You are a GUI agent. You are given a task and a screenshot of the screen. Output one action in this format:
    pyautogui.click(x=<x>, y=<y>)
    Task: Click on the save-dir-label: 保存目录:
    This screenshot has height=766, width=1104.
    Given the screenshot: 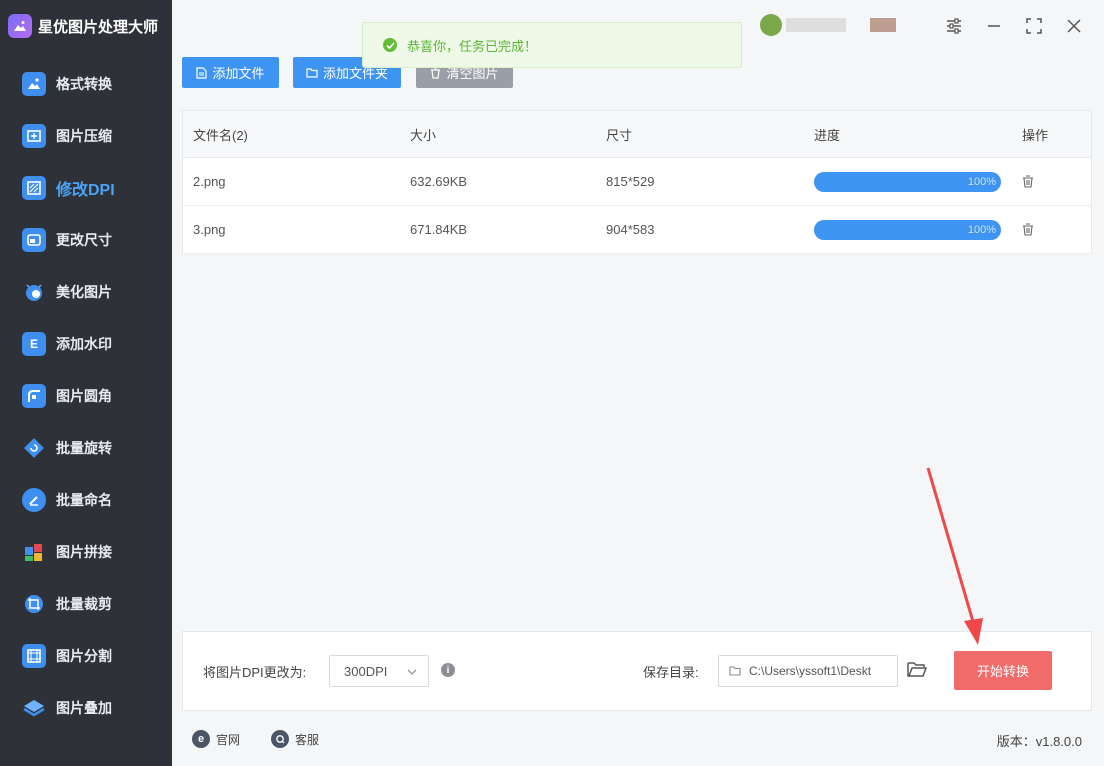 What is the action you would take?
    pyautogui.click(x=671, y=672)
    